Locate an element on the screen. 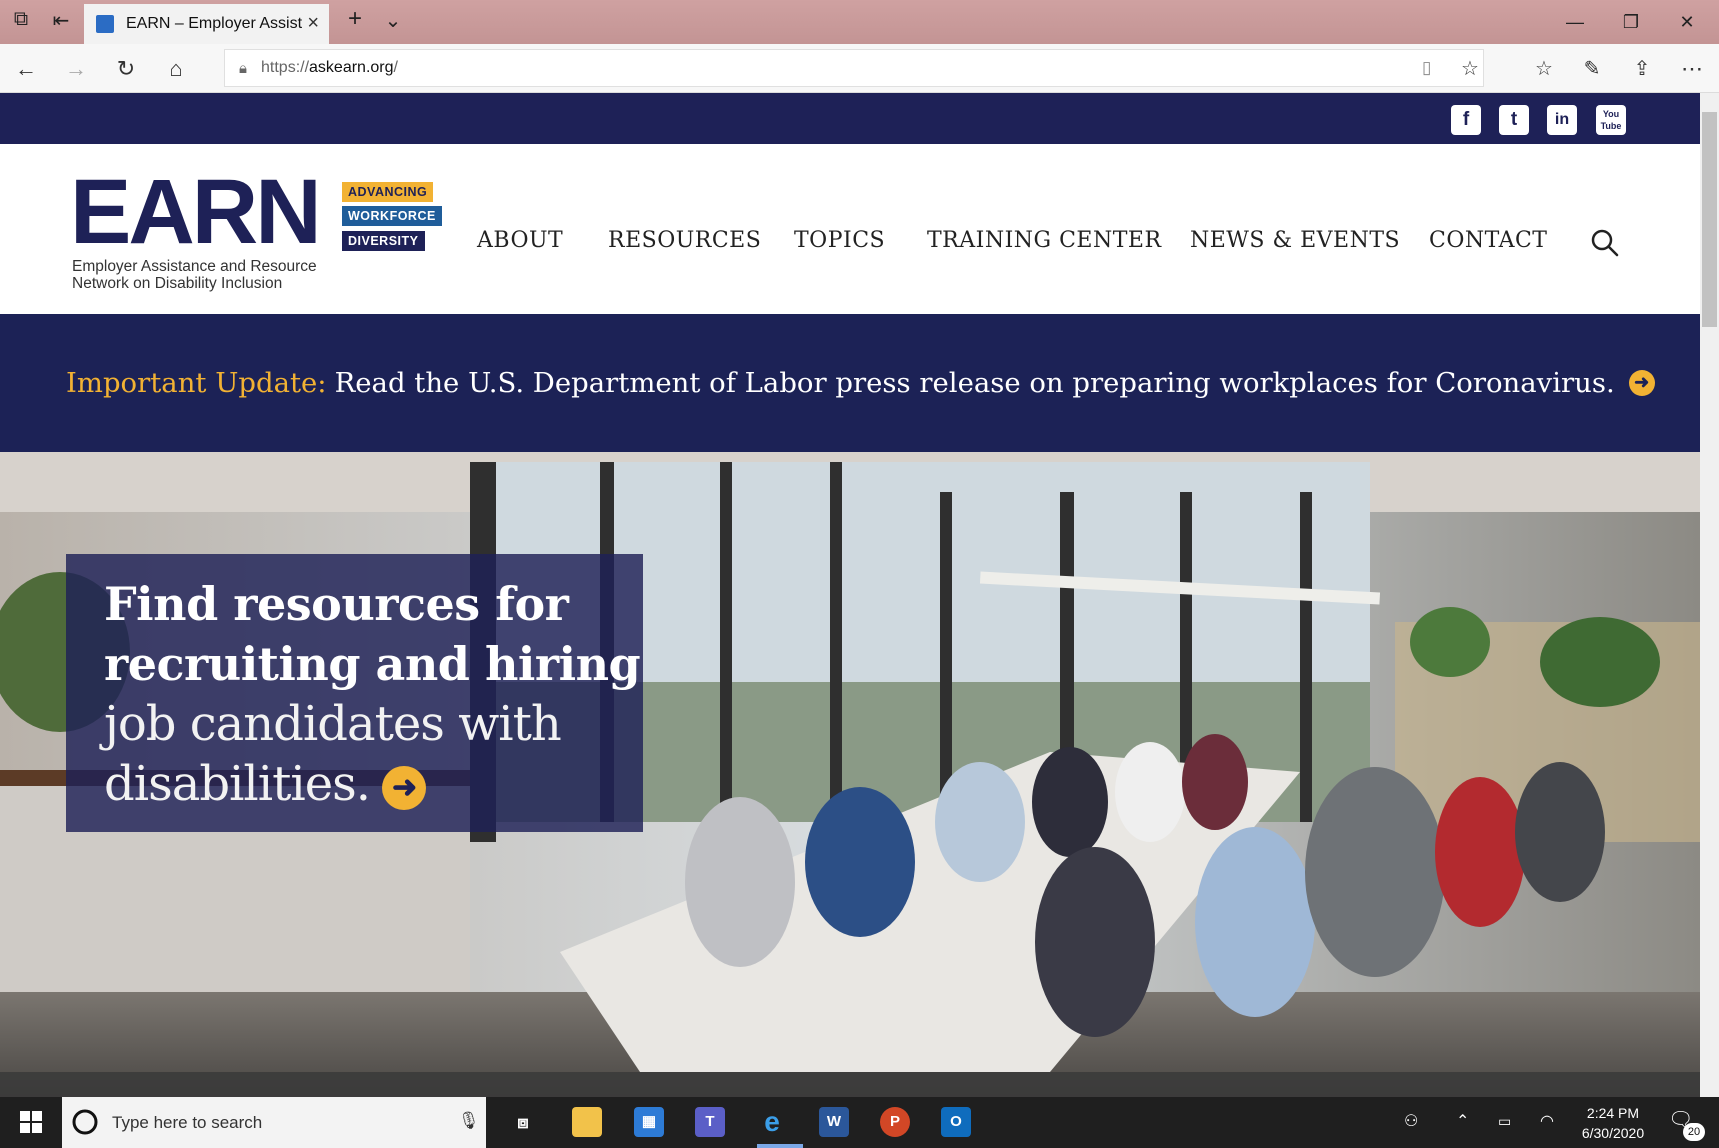 Image resolution: width=1719 pixels, height=1148 pixels. site-favicon-icon is located at coordinates (105, 24).